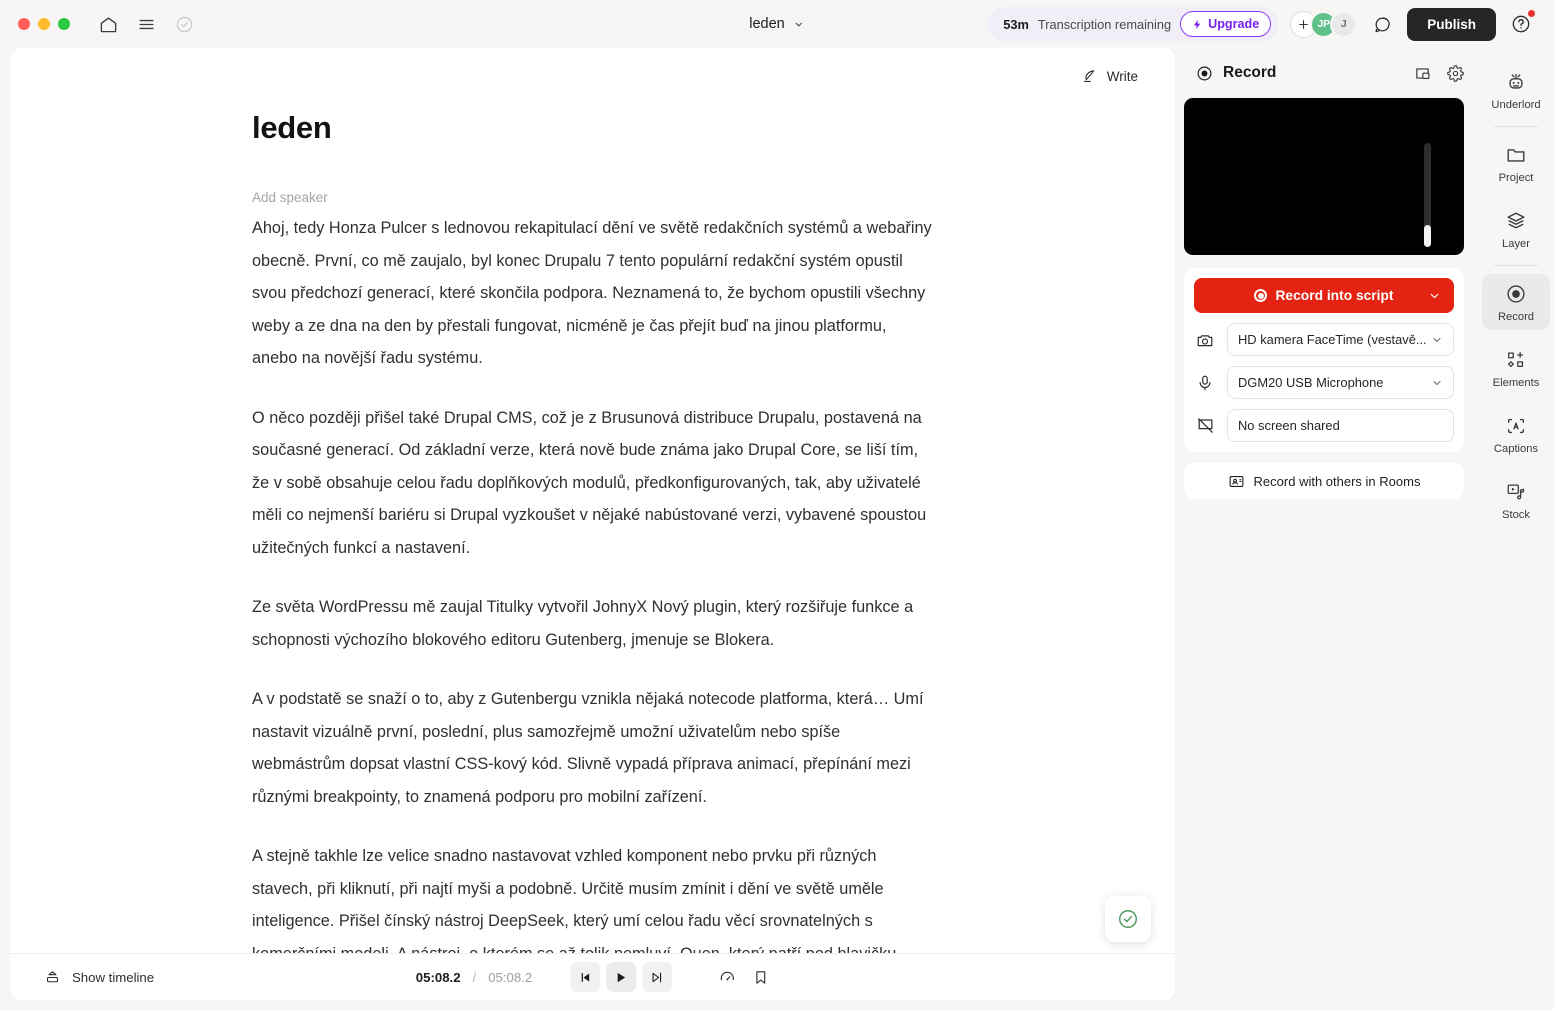 This screenshot has width=1554, height=1010. Describe the element at coordinates (743, 977) in the screenshot. I see `transport-extra-buttons` at that location.